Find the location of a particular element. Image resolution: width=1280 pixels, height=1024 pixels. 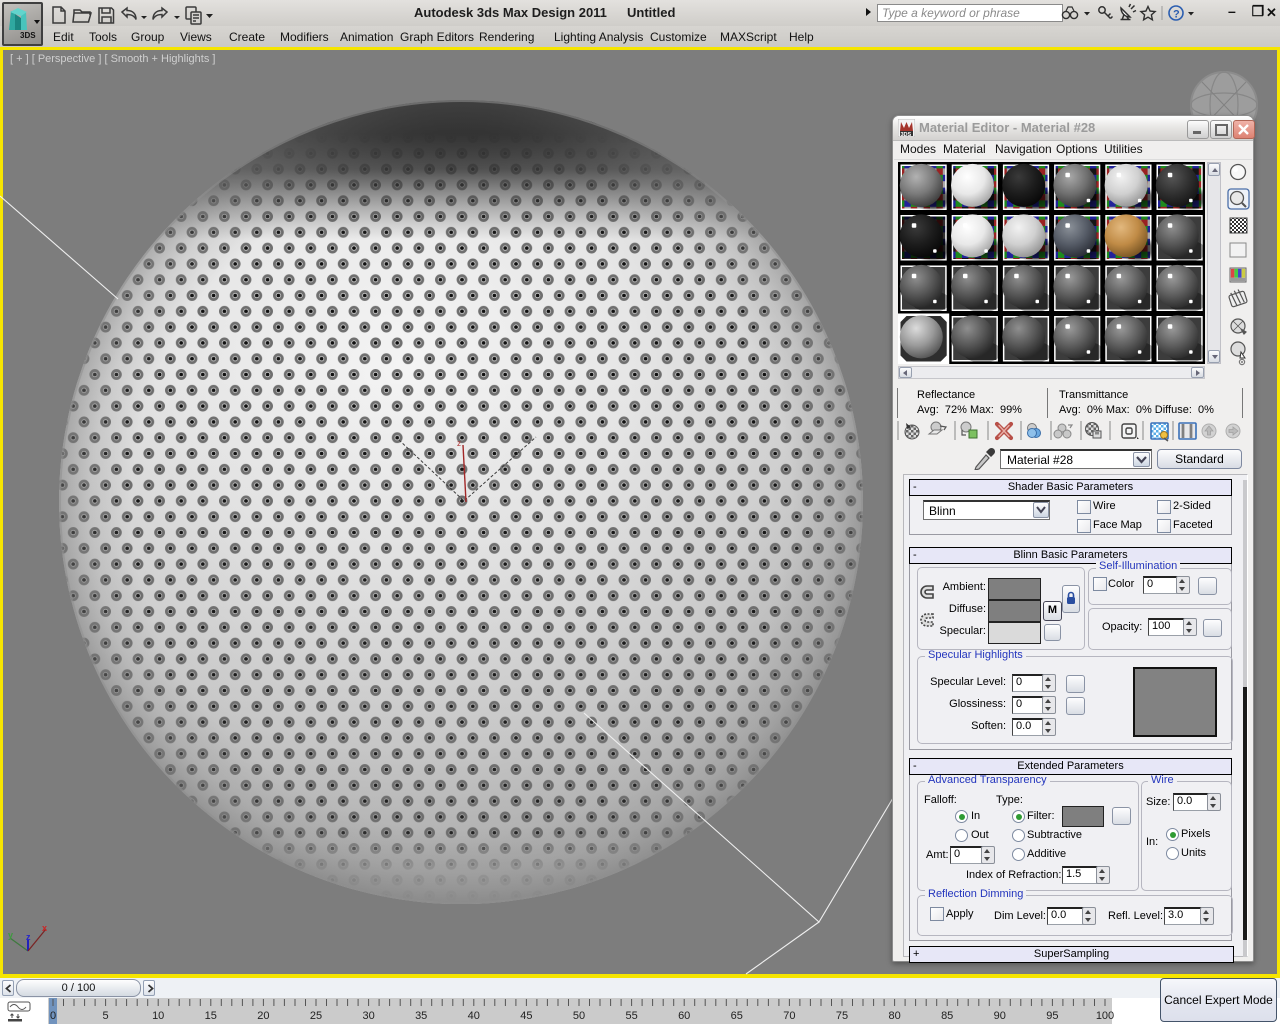

svg-text: 60 is located at coordinates (684, 1016).